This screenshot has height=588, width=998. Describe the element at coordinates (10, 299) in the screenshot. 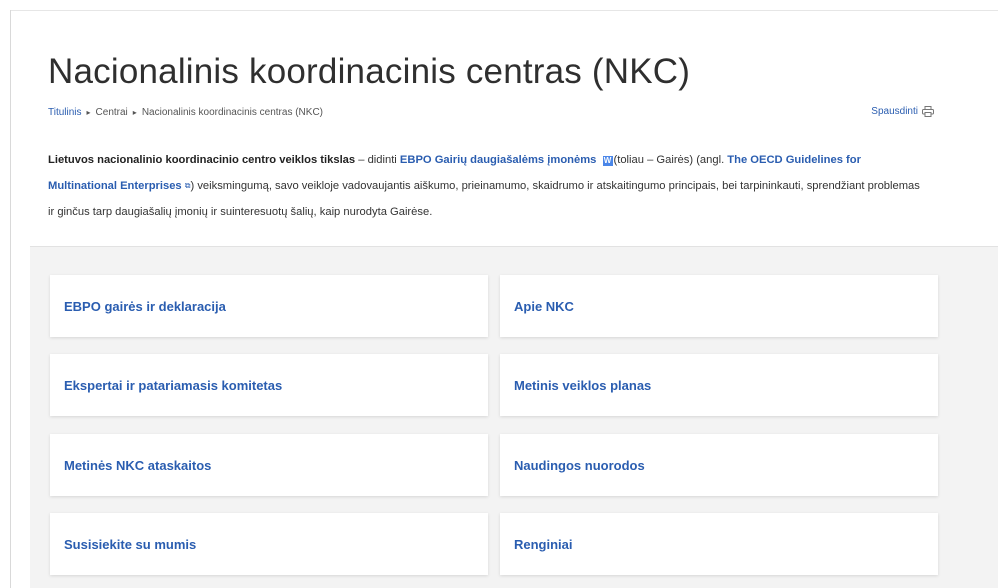

I see `window-left-edge` at that location.